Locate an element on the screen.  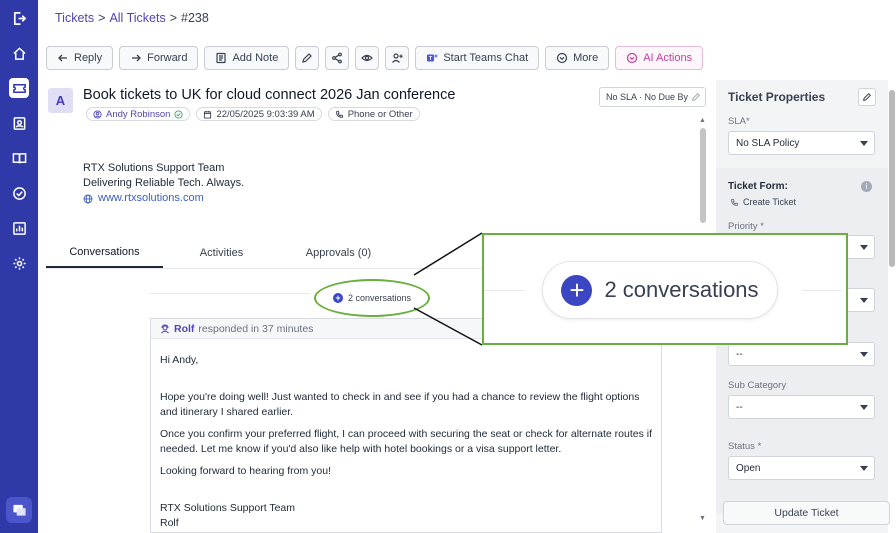
breadcrumb-ticket-id: #238 is located at coordinates (195, 18).